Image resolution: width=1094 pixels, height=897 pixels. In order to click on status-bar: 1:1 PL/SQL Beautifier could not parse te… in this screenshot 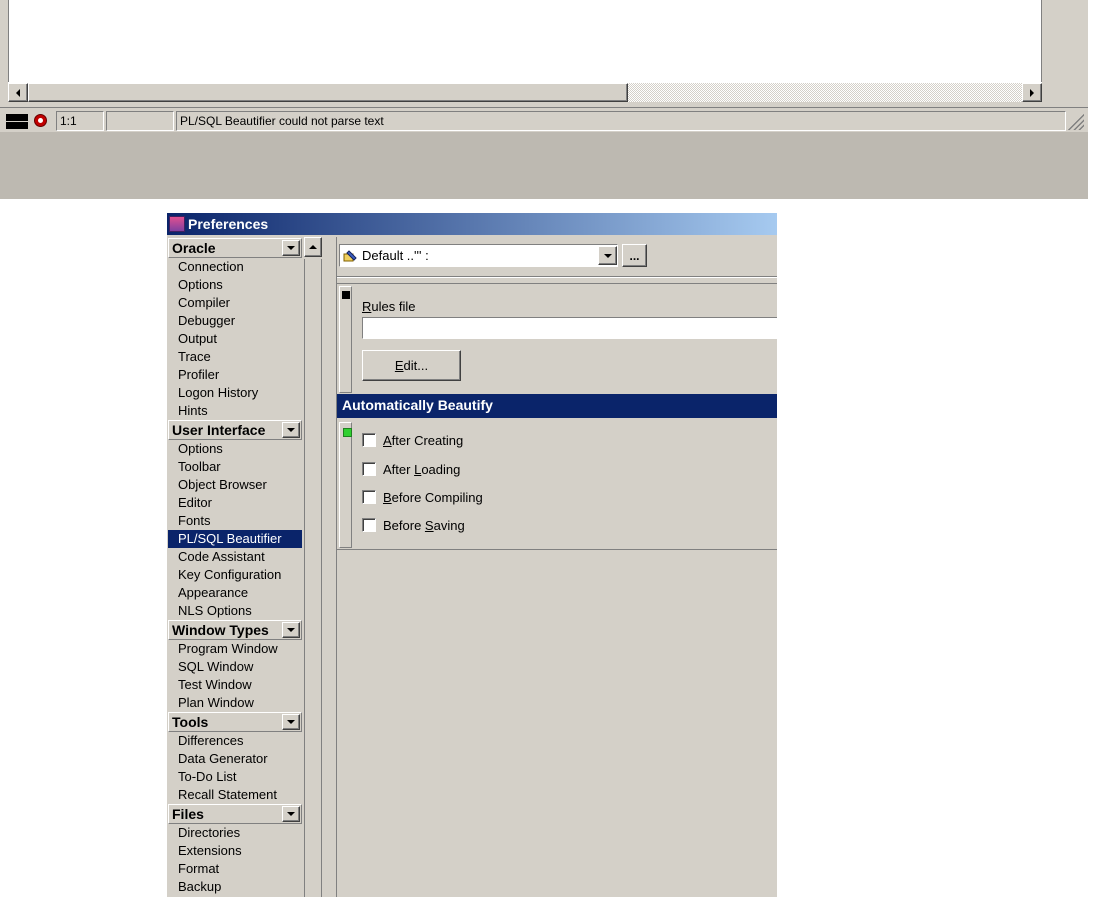, I will do `click(544, 119)`.